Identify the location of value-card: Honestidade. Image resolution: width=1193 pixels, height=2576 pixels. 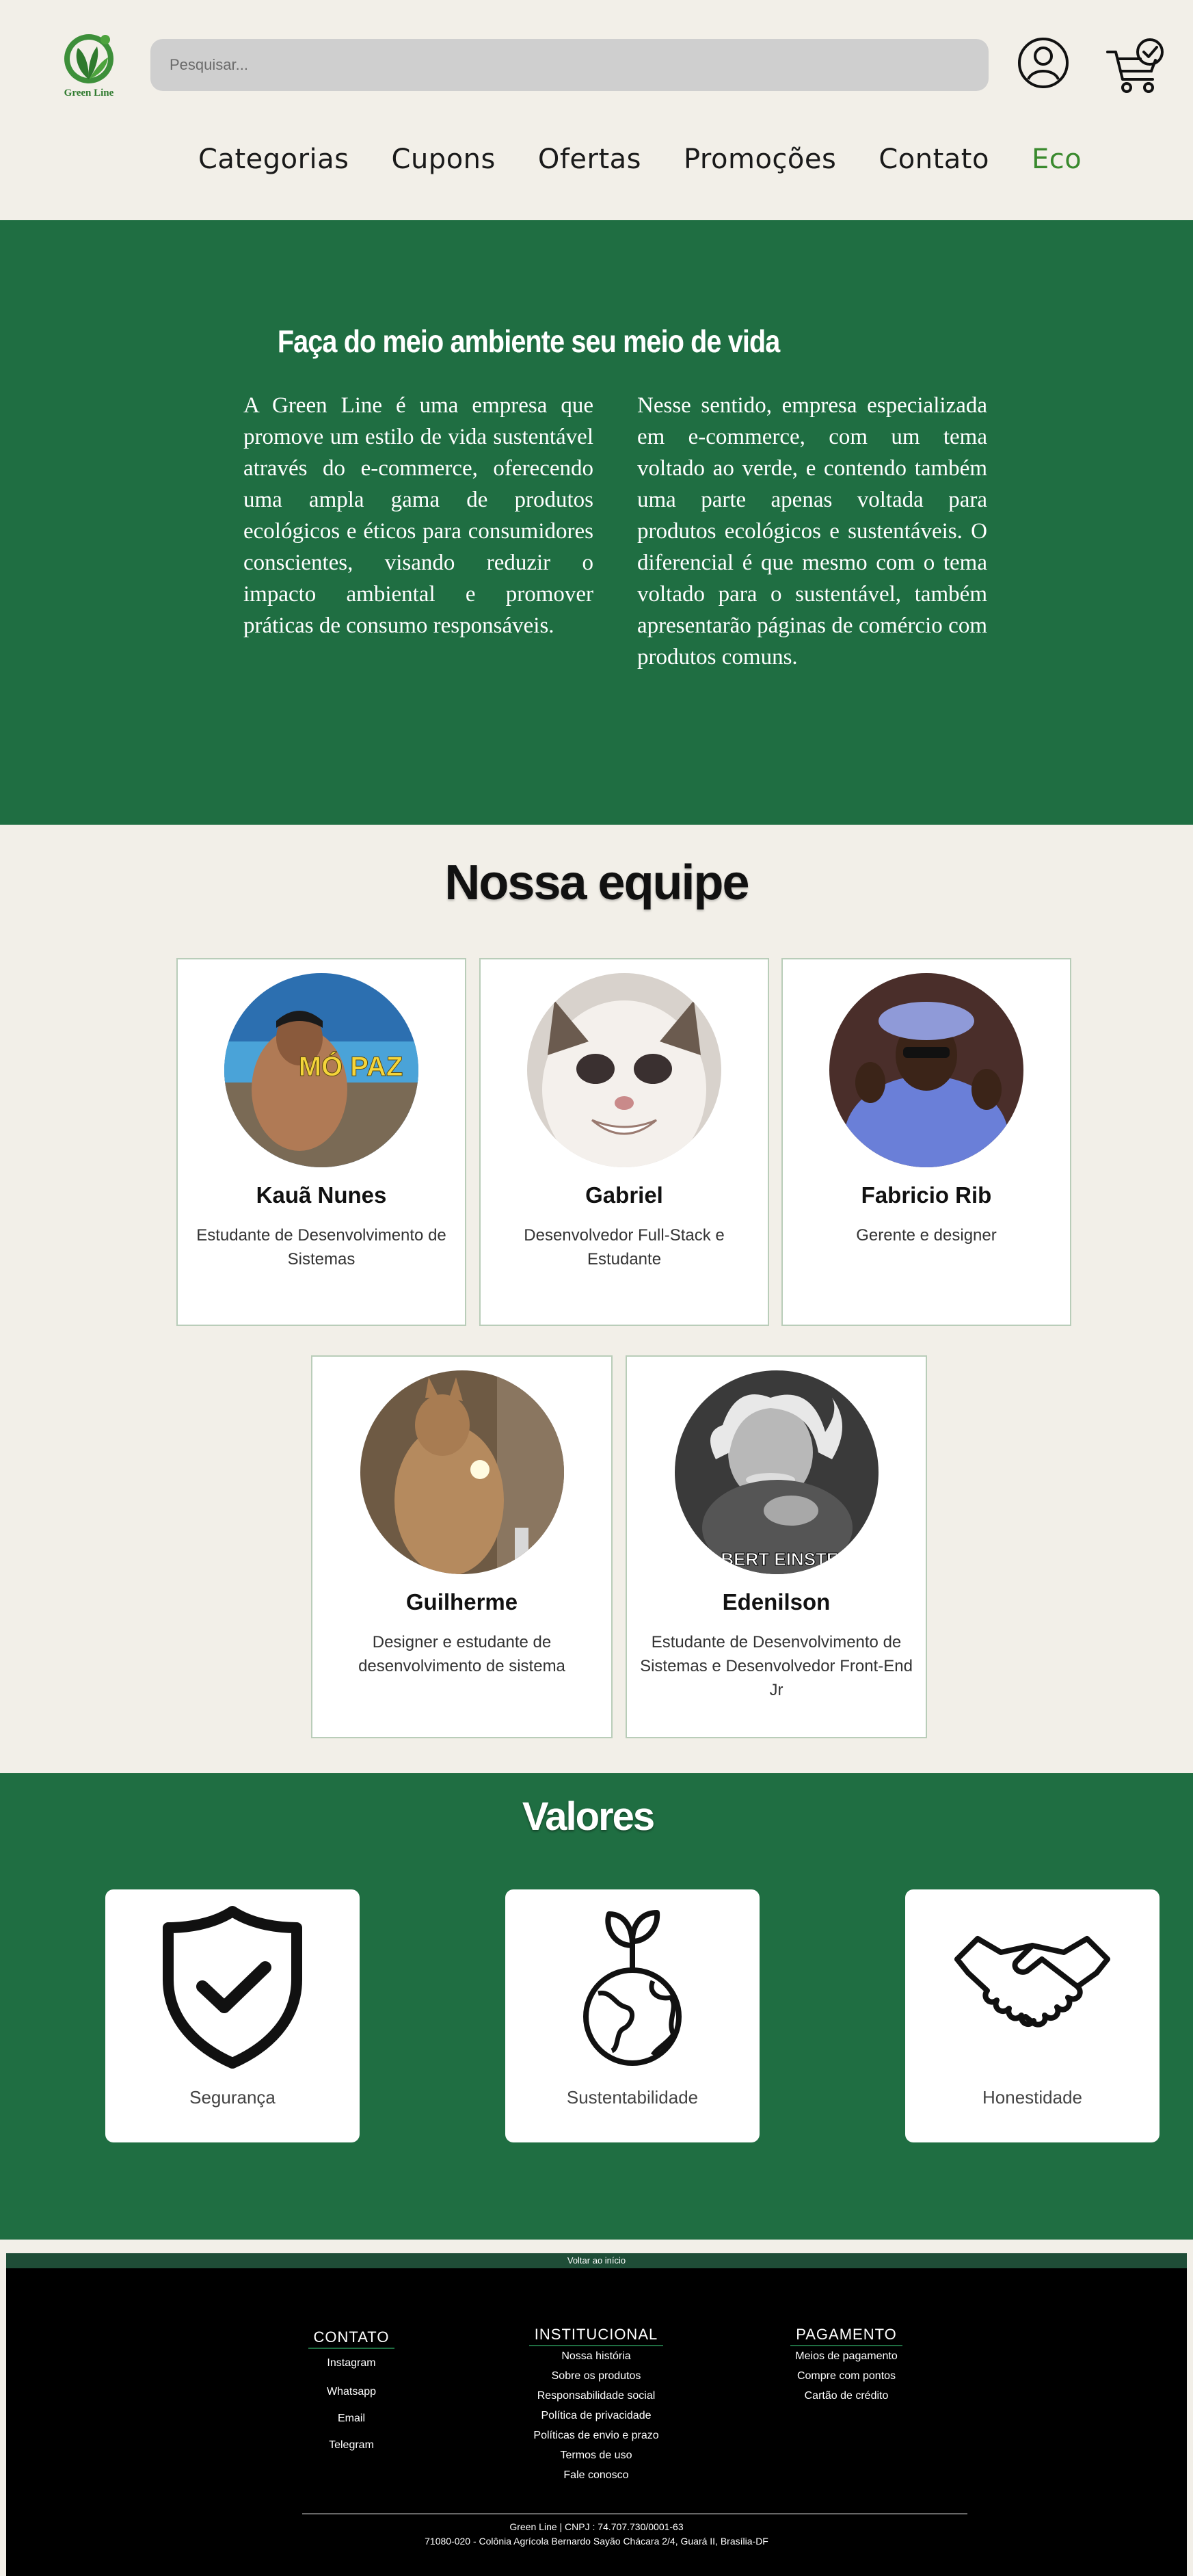
(1032, 2015).